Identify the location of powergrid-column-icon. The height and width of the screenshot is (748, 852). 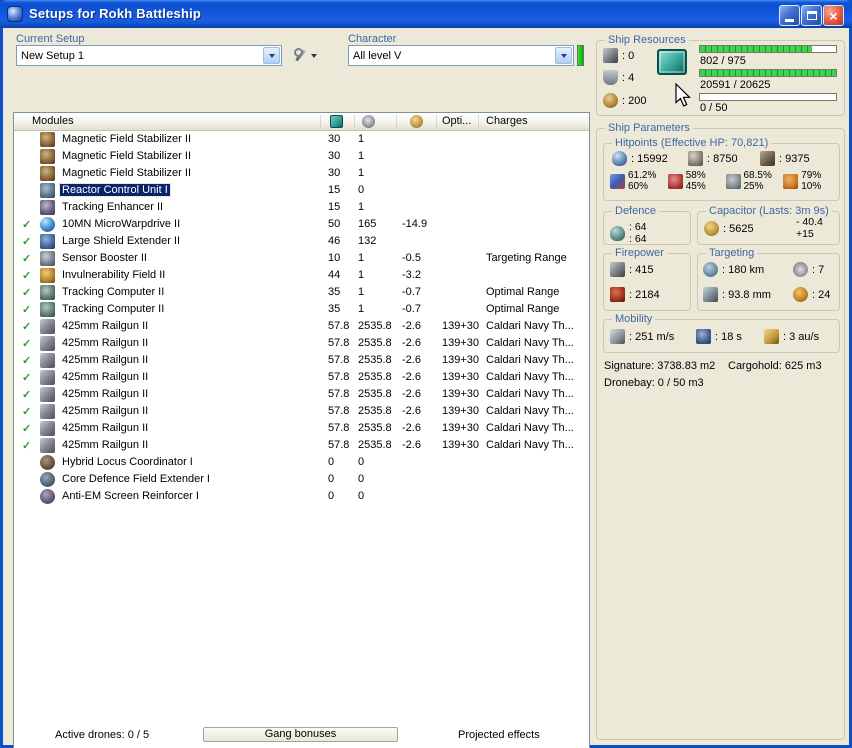
(368, 121).